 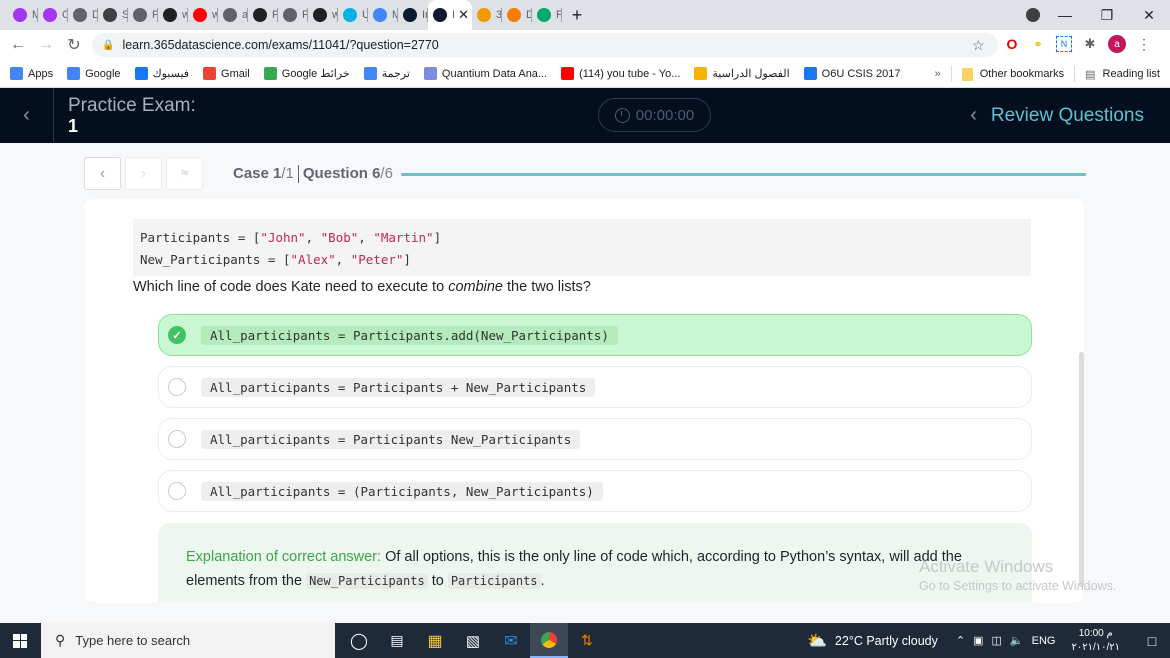 I want to click on profile-avatar: a, so click(x=1117, y=44).